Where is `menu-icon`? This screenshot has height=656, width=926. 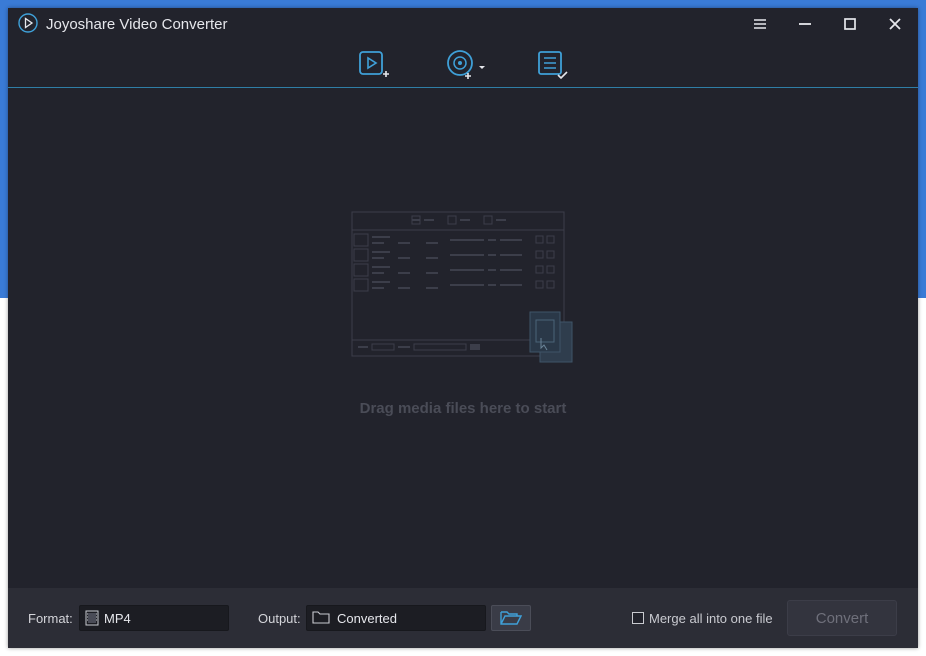
menu-icon is located at coordinates (760, 24).